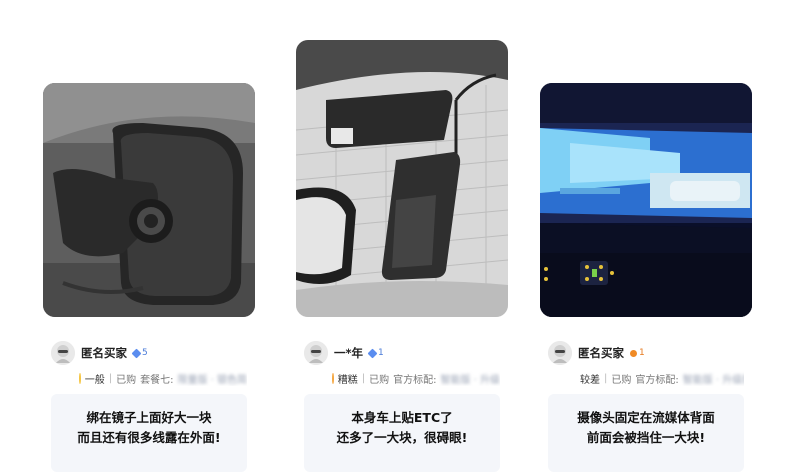 This screenshot has width=800, height=475. I want to click on review-comment: 摄像头固定在流媒体背面 前面会被挡住一大块!, so click(646, 433).